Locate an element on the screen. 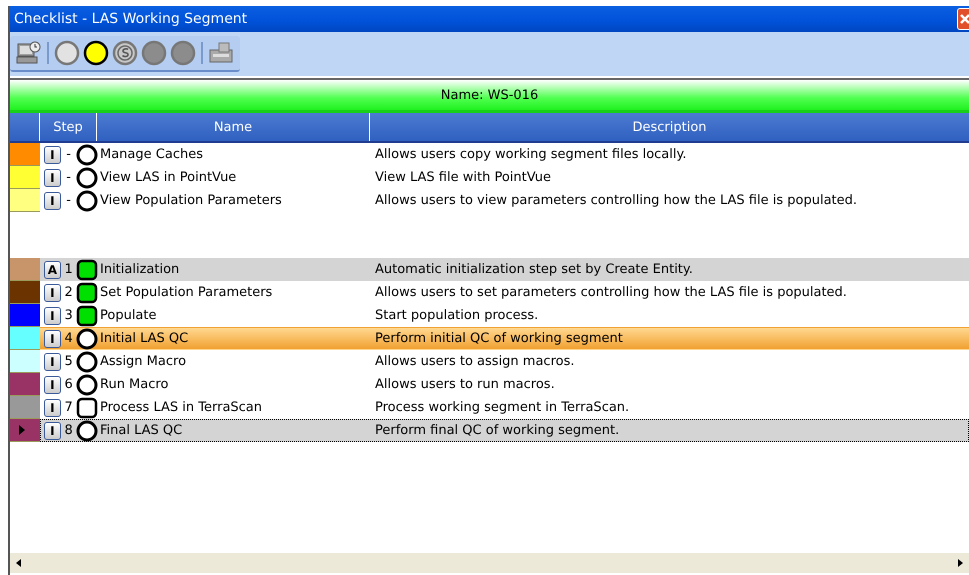 This screenshot has height=575, width=969. table-row: I 8 Final LAS QC Perform final QC of working segment. is located at coordinates (504, 430).